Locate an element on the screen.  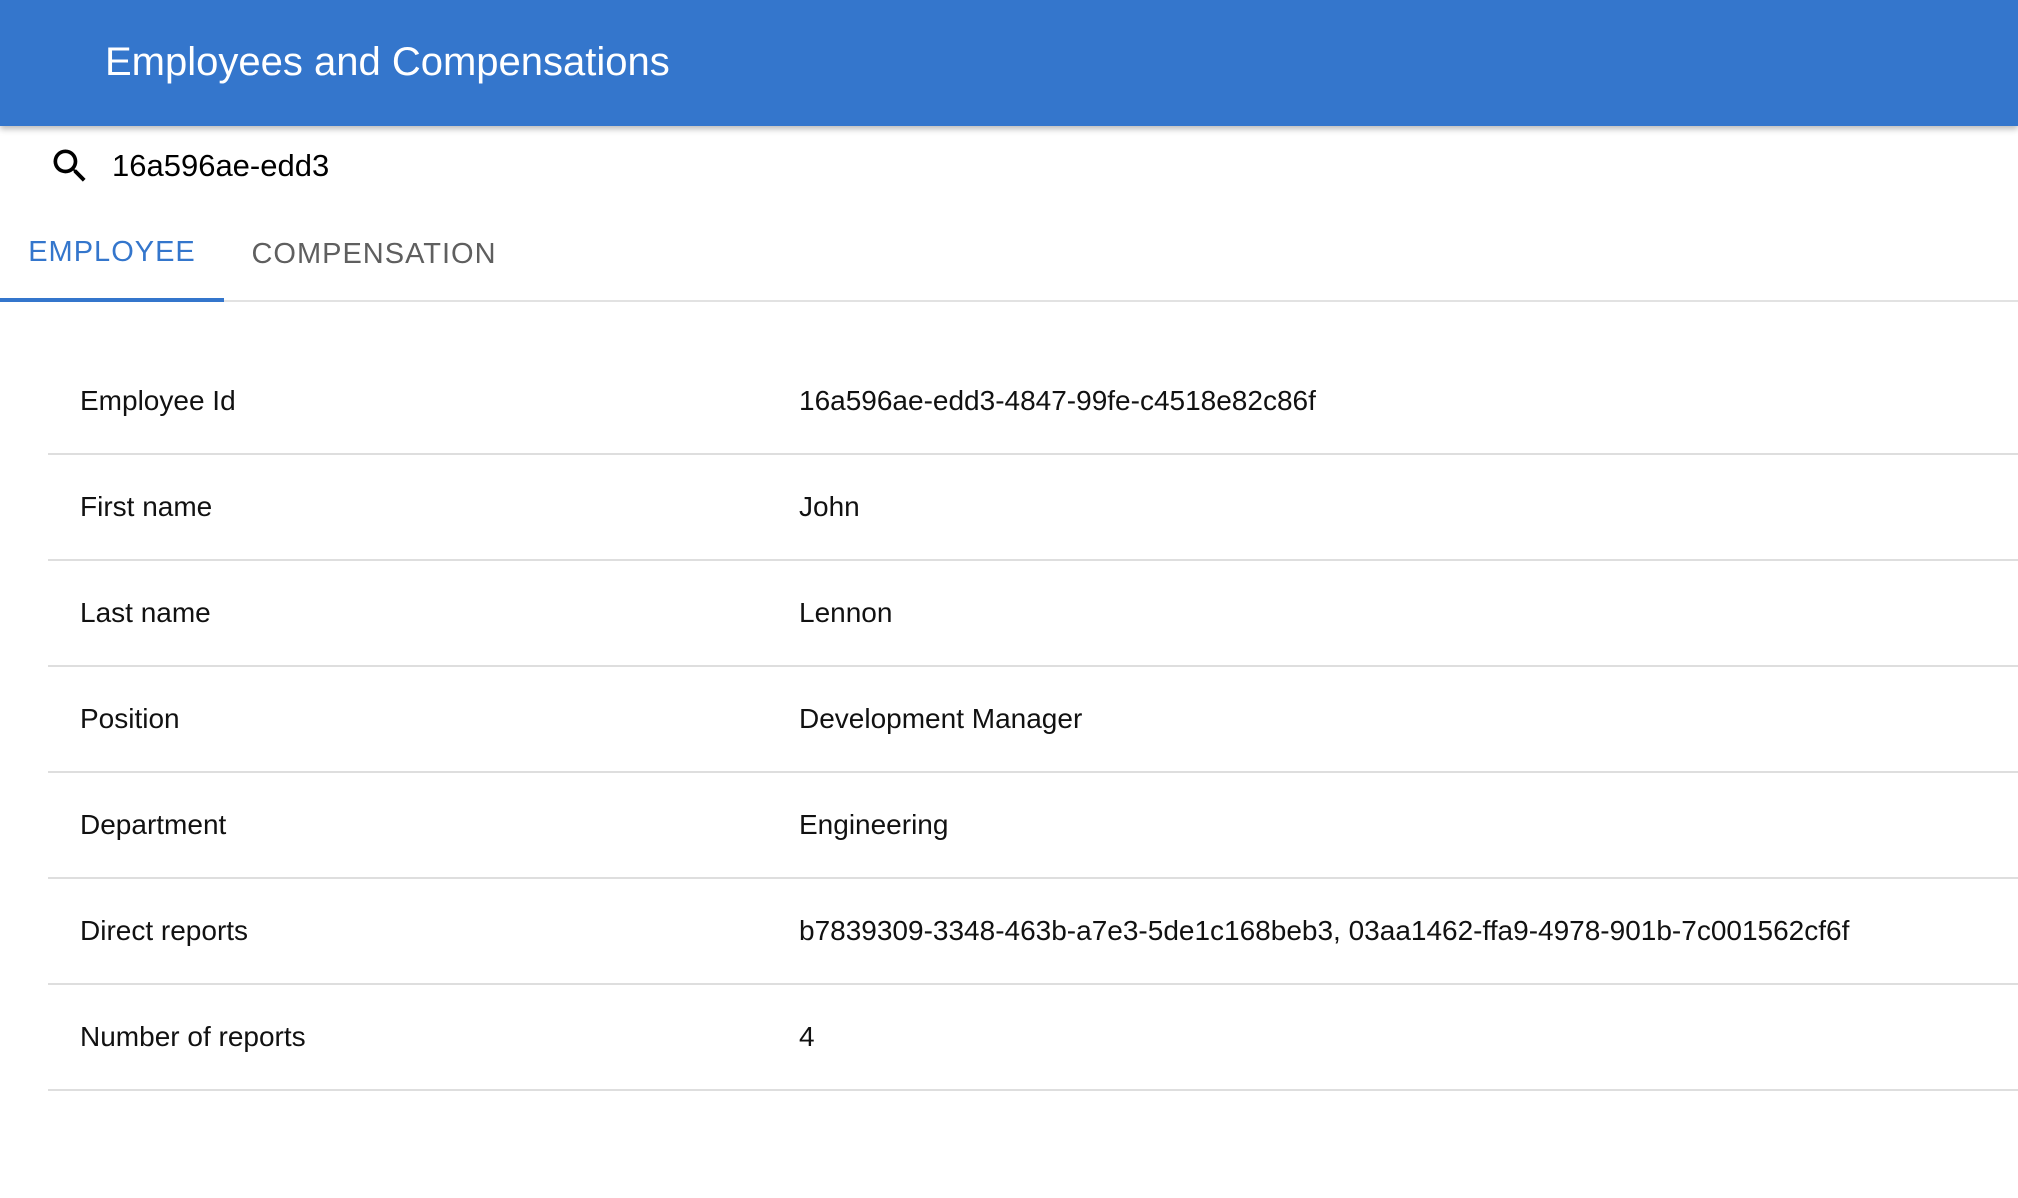
row-value: Engineering is located at coordinates (874, 824).